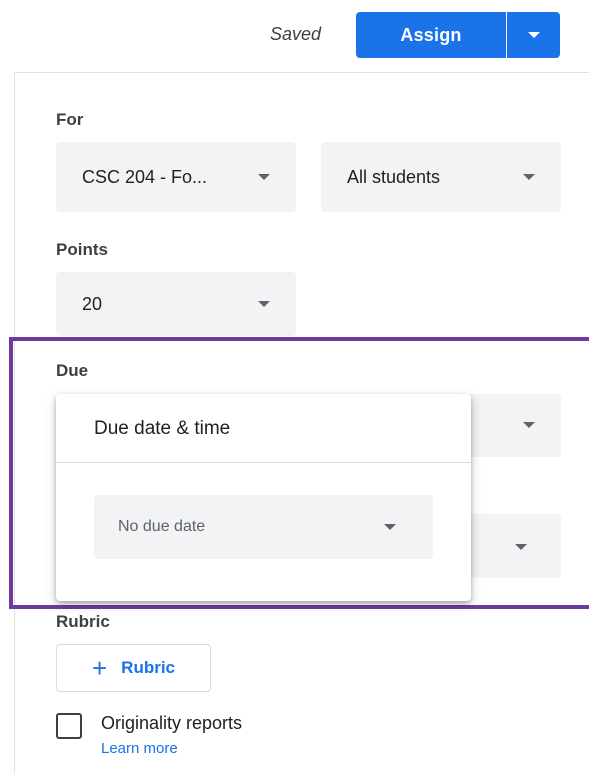 This screenshot has width=589, height=773. Describe the element at coordinates (394, 176) in the screenshot. I see `students-select-value: All students` at that location.